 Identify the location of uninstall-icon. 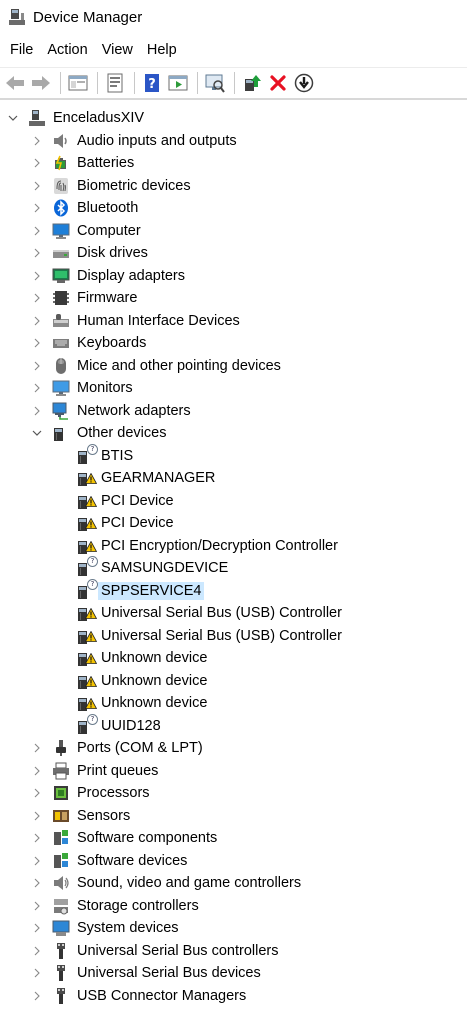
(278, 83).